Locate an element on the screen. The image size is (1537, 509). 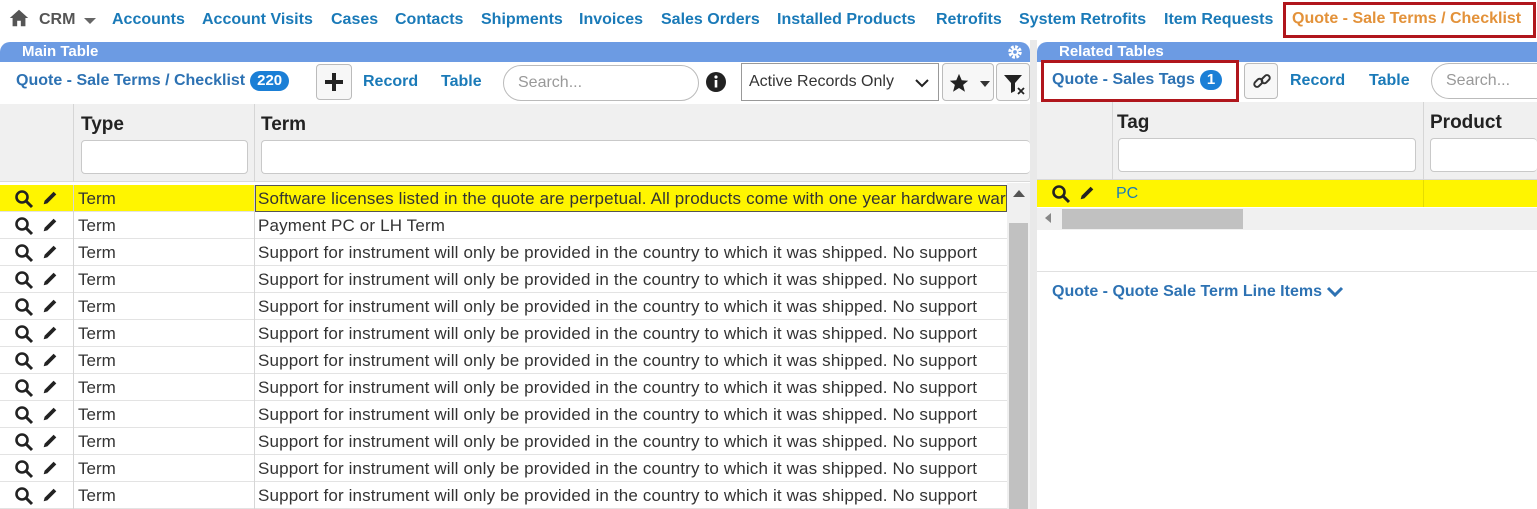
nav-link-shipments: Shipments is located at coordinates (522, 20).